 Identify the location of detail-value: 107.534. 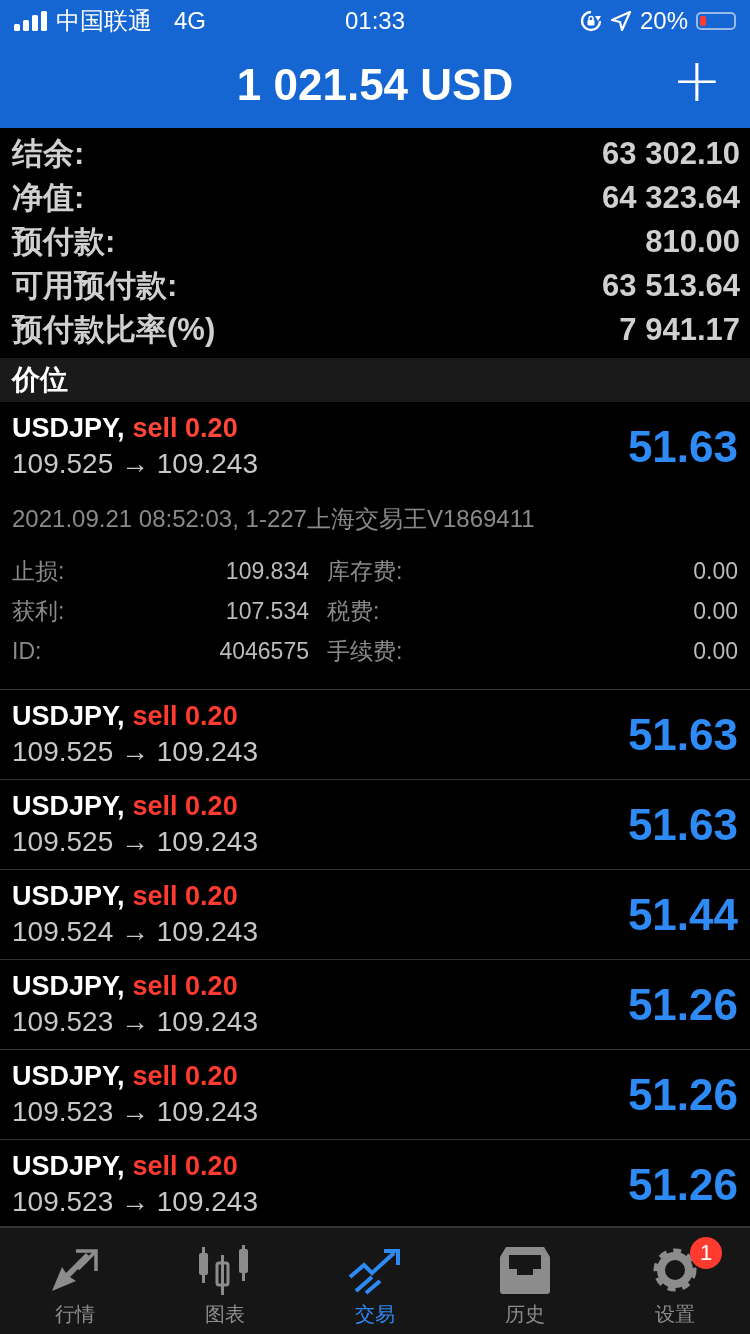
(267, 611).